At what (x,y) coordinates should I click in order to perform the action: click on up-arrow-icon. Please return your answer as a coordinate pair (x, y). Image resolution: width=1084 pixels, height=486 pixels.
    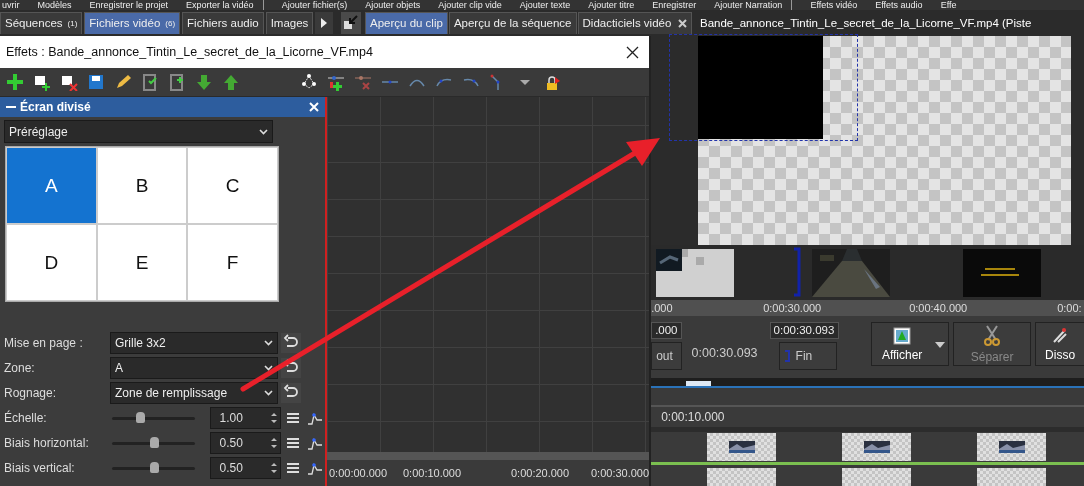
    Looking at the image, I should click on (231, 82).